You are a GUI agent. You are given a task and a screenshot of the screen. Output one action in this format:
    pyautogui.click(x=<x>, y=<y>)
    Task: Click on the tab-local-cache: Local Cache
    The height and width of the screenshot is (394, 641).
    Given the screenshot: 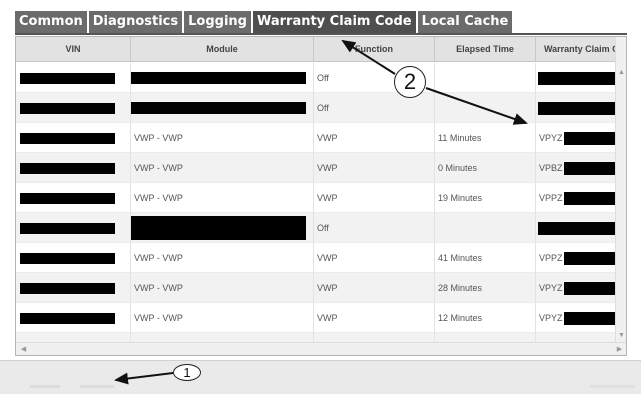 What is the action you would take?
    pyautogui.click(x=465, y=22)
    